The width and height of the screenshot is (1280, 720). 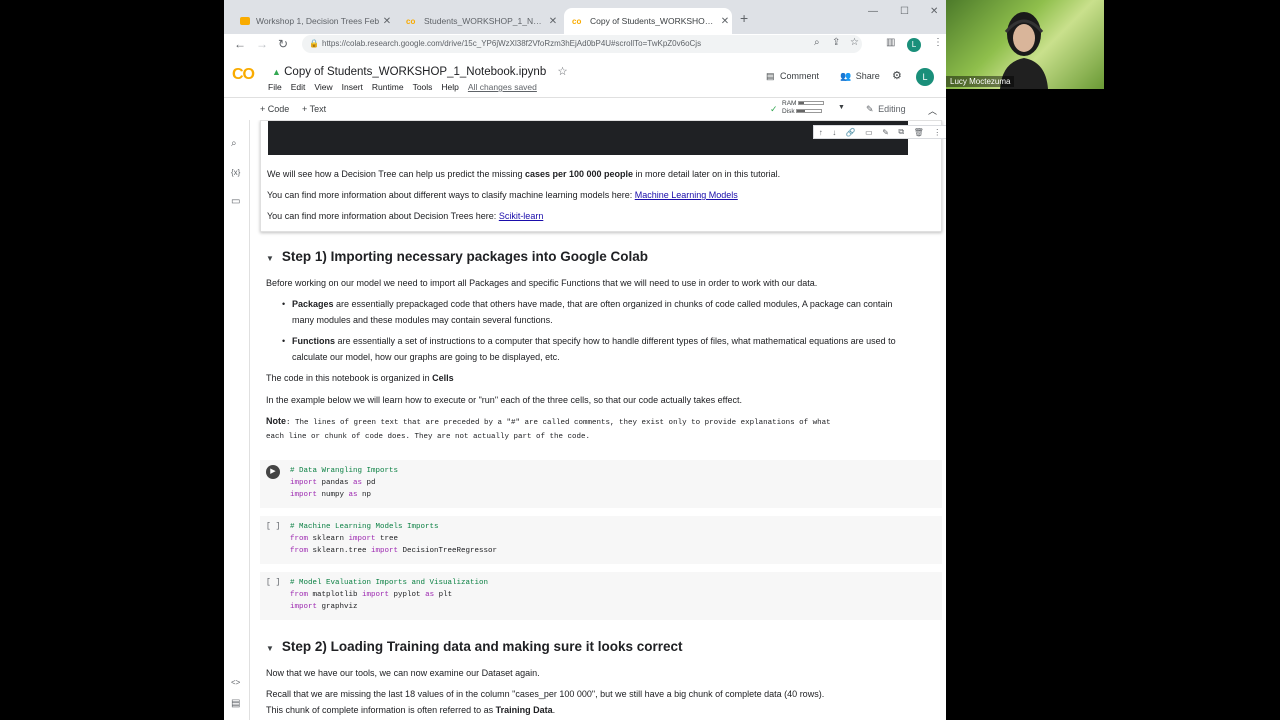 I want to click on forward-icon: →, so click(x=262, y=44).